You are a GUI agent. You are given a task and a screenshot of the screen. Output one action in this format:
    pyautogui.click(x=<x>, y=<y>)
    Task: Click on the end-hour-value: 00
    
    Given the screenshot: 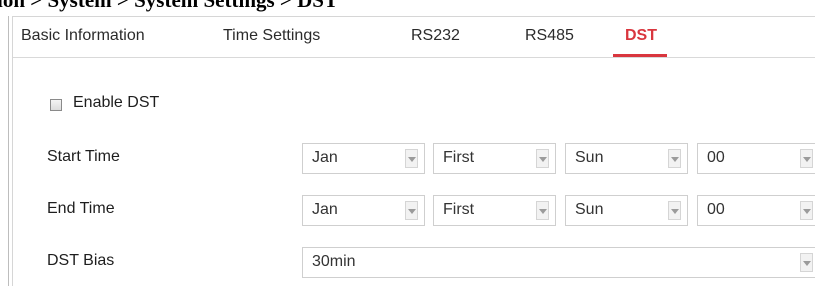 What is the action you would take?
    pyautogui.click(x=716, y=209)
    